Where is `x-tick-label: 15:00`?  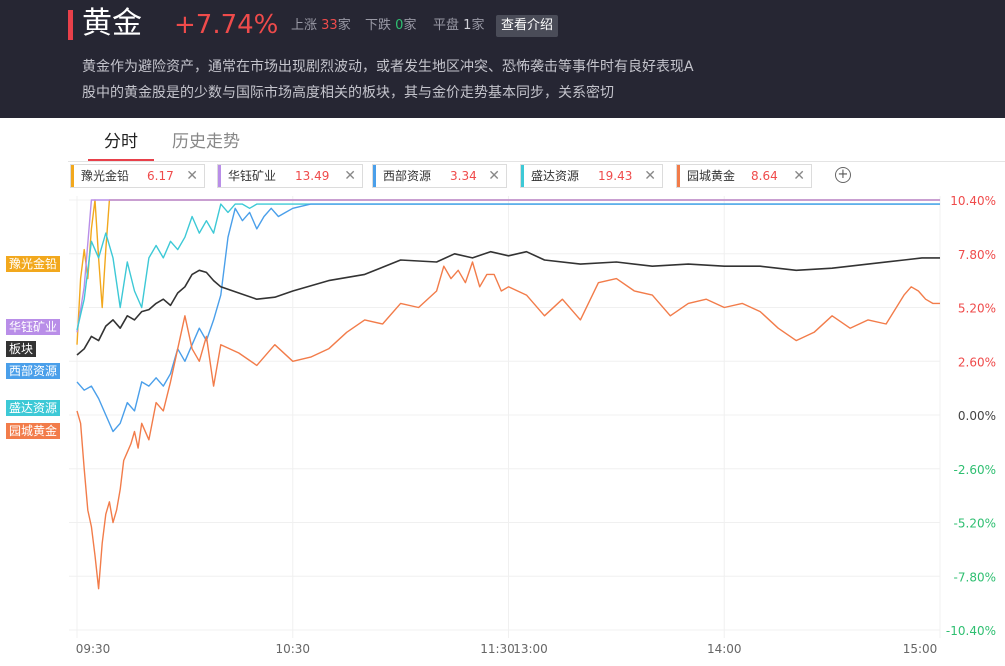
x-tick-label: 15:00 is located at coordinates (920, 649).